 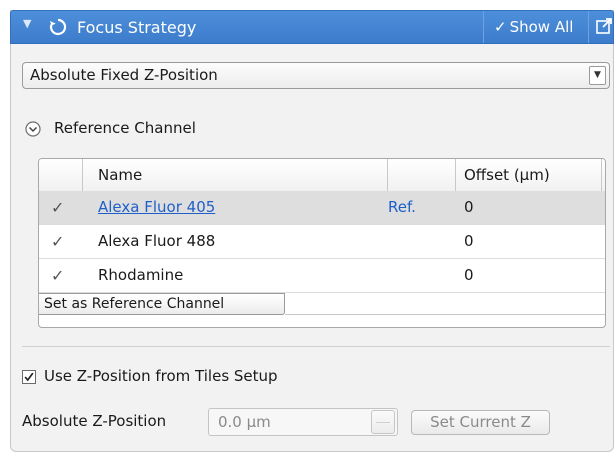 I want to click on strategy-select-value: Absolute Fixed Z-Position, so click(x=124, y=75).